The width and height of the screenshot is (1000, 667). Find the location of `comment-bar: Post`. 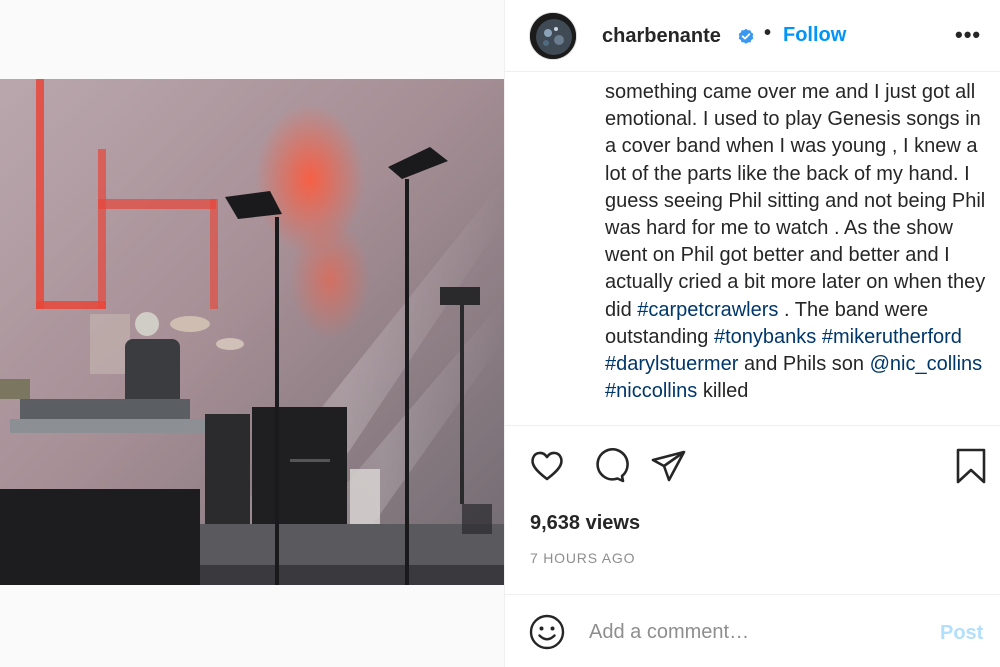

comment-bar: Post is located at coordinates (752, 630).